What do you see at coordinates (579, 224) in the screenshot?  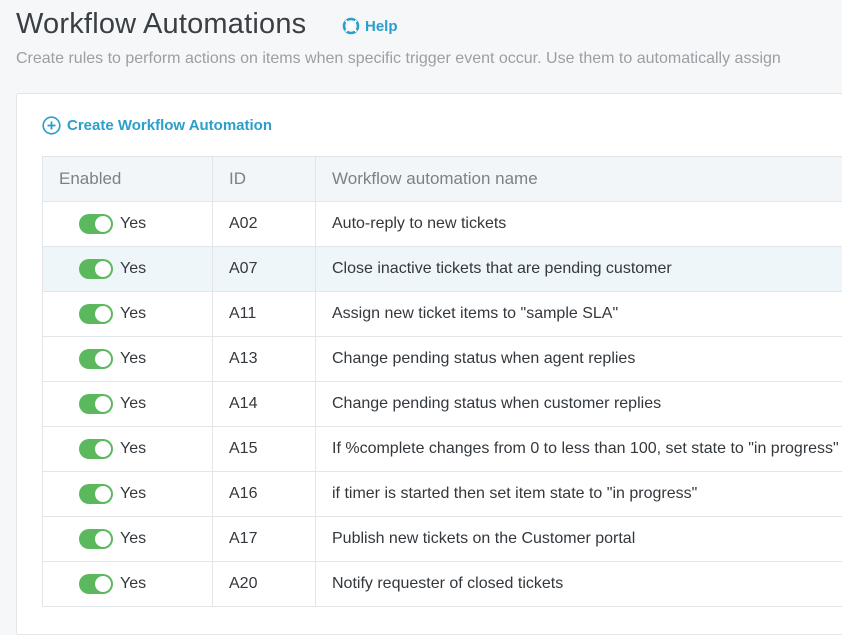 I see `automation-name: Auto-reply to new tickets` at bounding box center [579, 224].